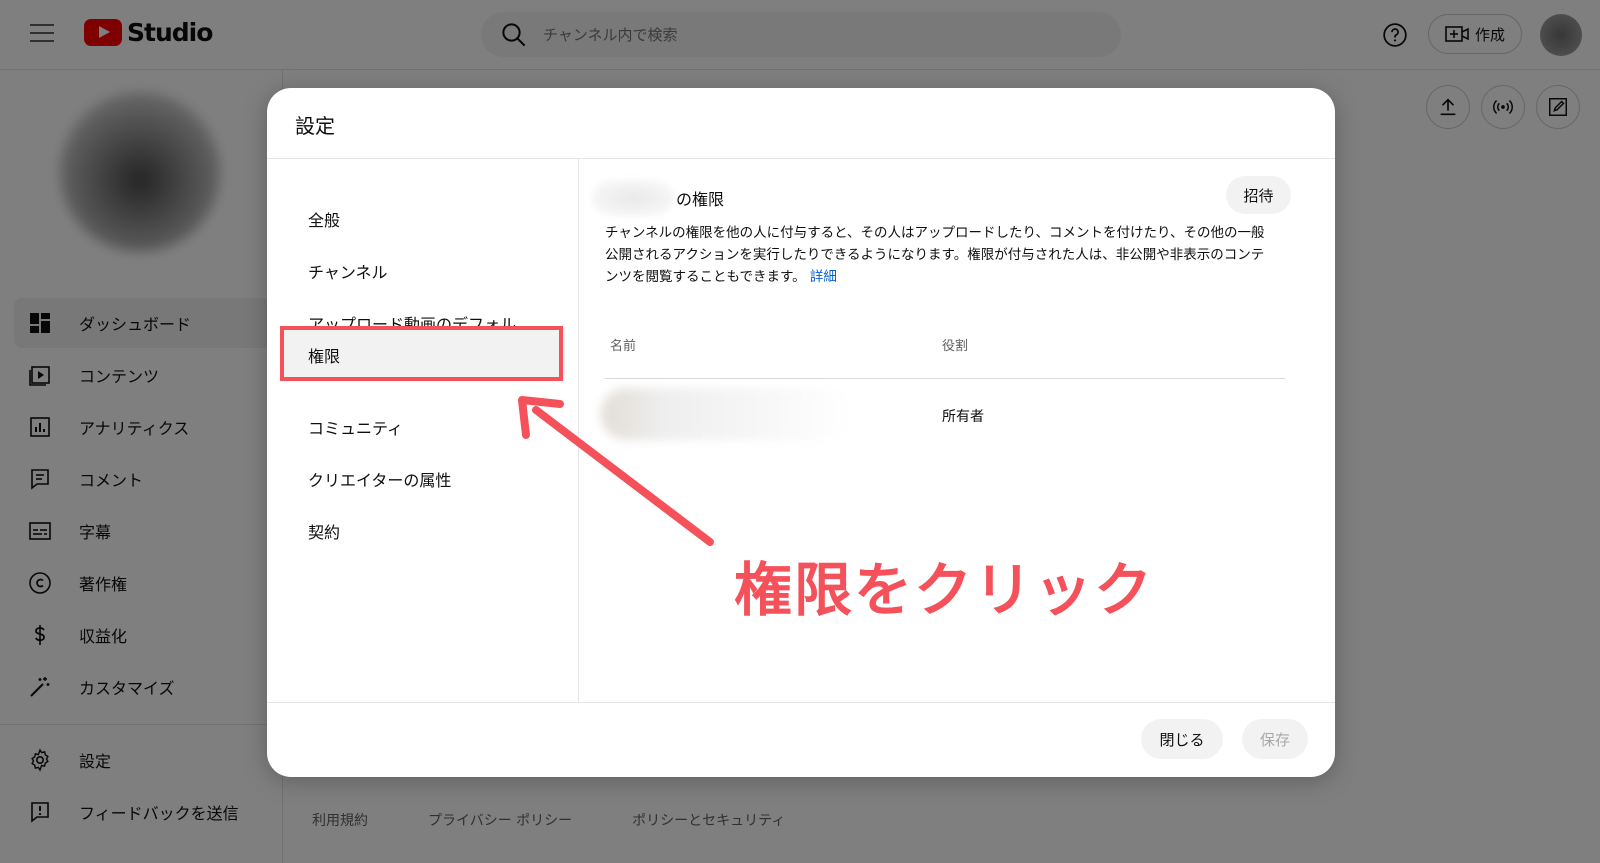 The height and width of the screenshot is (863, 1600). Describe the element at coordinates (801, 702) in the screenshot. I see `dialog-divider-bottom` at that location.